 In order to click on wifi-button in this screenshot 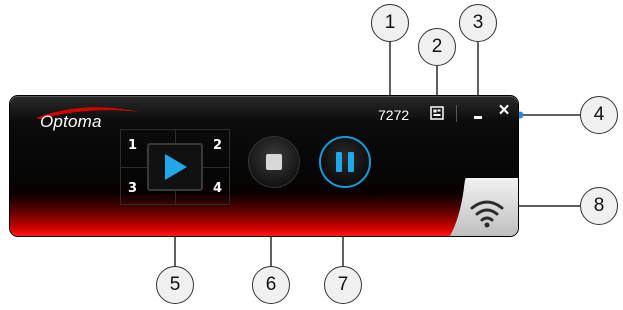, I will do `click(484, 207)`.